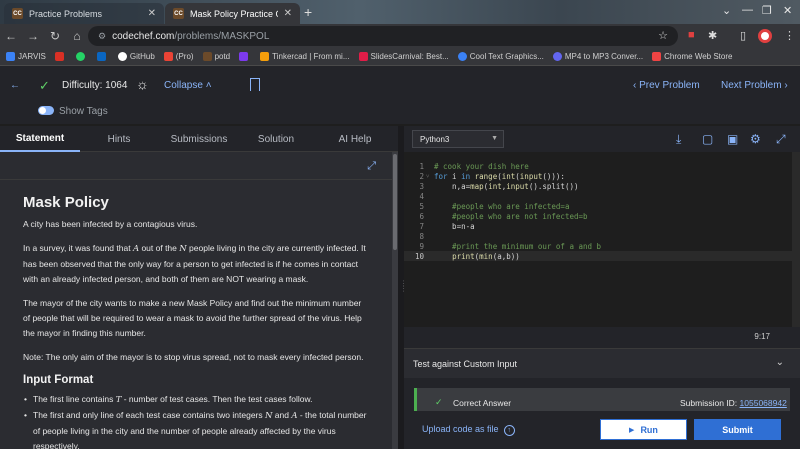 This screenshot has height=449, width=800. What do you see at coordinates (447, 226) in the screenshot?
I see `code-line: 7 b=n-a` at bounding box center [447, 226].